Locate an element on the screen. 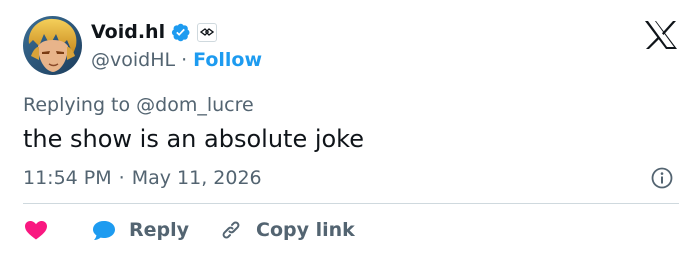  author-name-row: Void.hl is located at coordinates (154, 32).